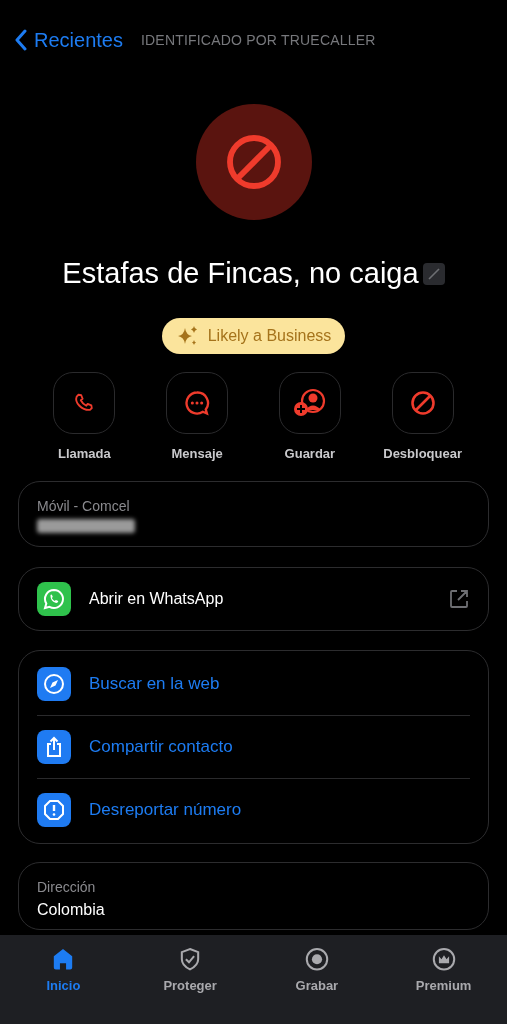 This screenshot has width=507, height=1024. What do you see at coordinates (63, 971) in the screenshot?
I see `tab: Inicio` at bounding box center [63, 971].